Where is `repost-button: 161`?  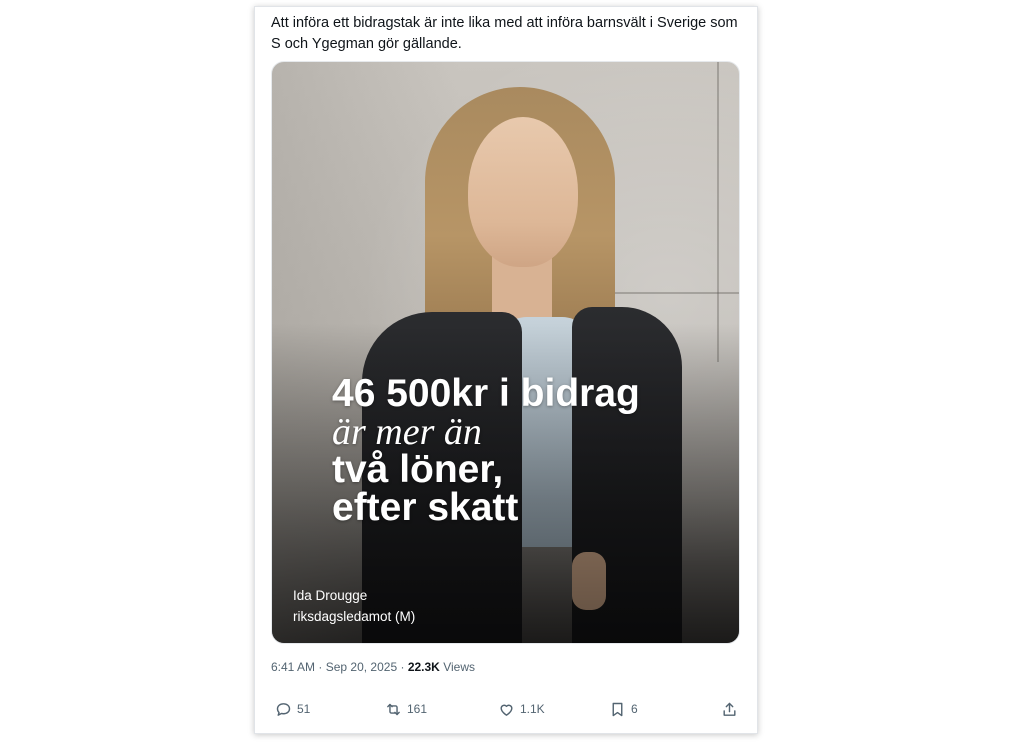 repost-button: 161 is located at coordinates (406, 709).